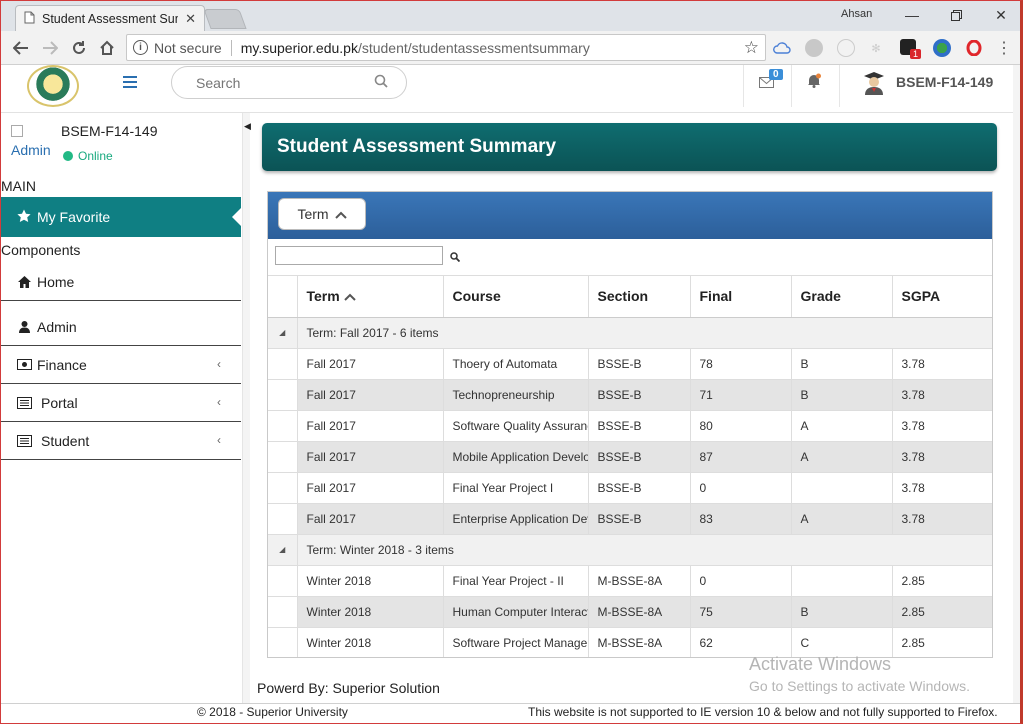 The width and height of the screenshot is (1023, 724). Describe the element at coordinates (121, 282) in the screenshot. I see `sidebar-item-home: Home` at that location.